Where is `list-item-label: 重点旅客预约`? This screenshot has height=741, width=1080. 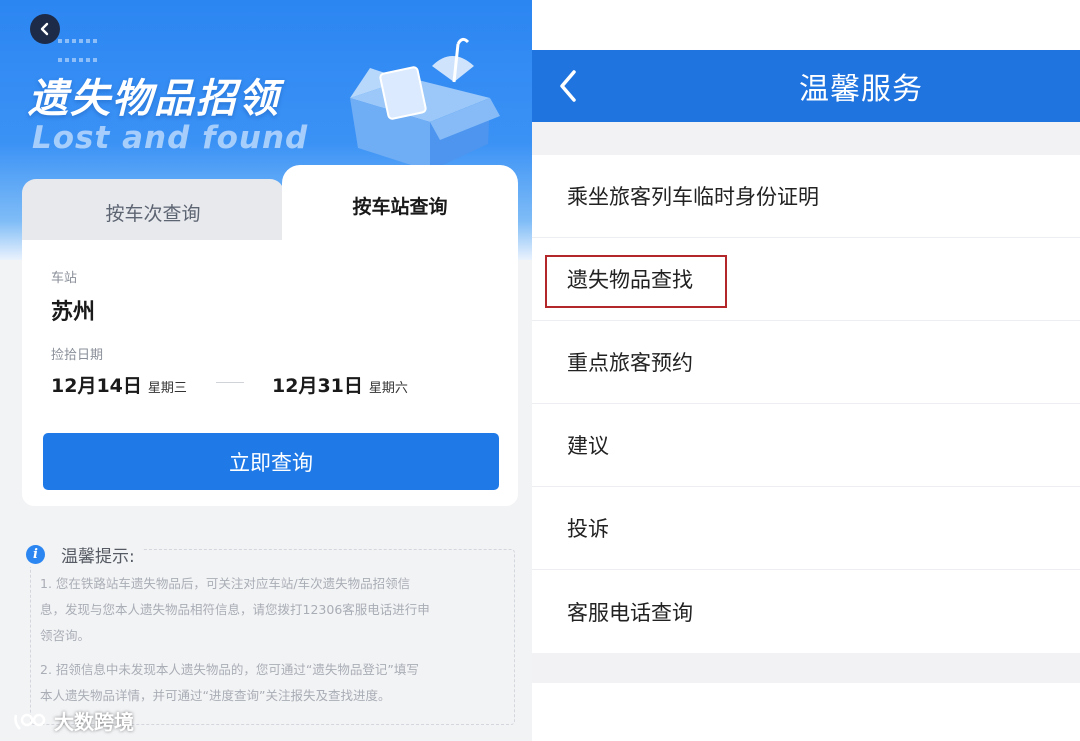
list-item-label: 重点旅客预约 is located at coordinates (630, 363).